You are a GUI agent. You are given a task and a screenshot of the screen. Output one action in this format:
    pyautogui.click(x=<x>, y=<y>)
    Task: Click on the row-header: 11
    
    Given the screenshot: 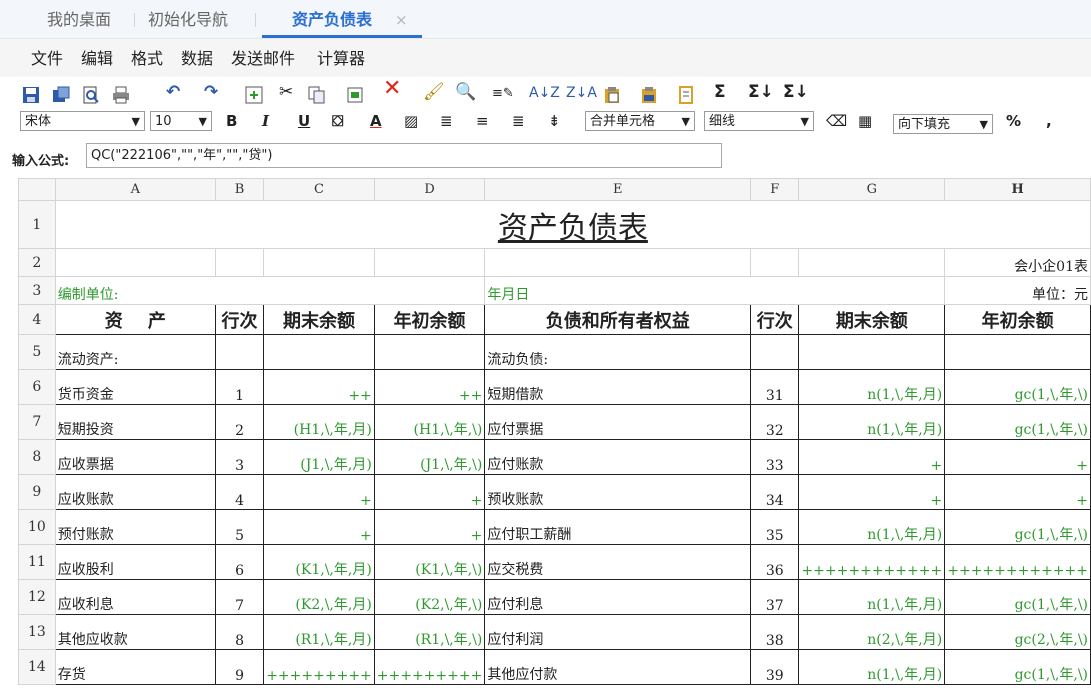 What is the action you would take?
    pyautogui.click(x=37, y=562)
    